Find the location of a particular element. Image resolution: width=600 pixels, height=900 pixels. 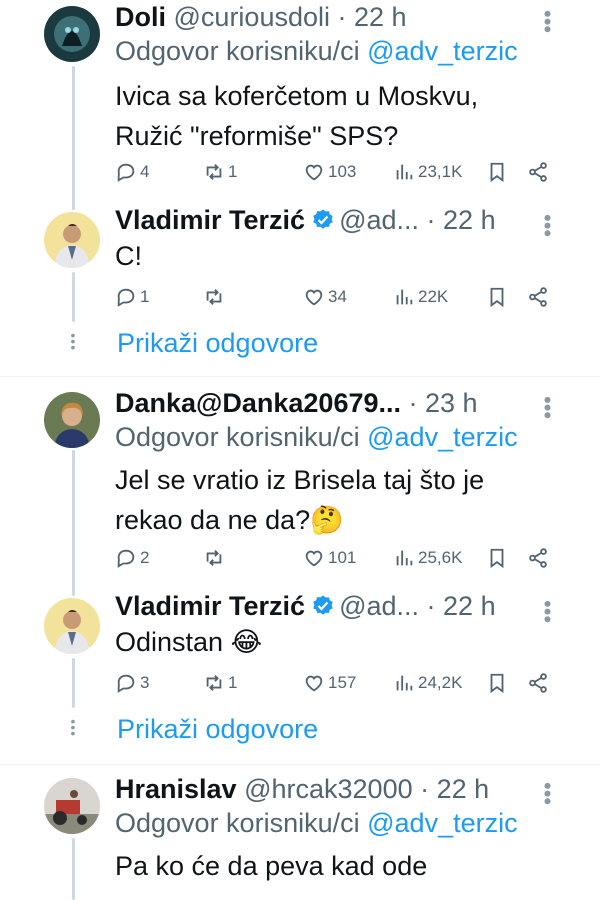

reply-button: 3 is located at coordinates (132, 683).